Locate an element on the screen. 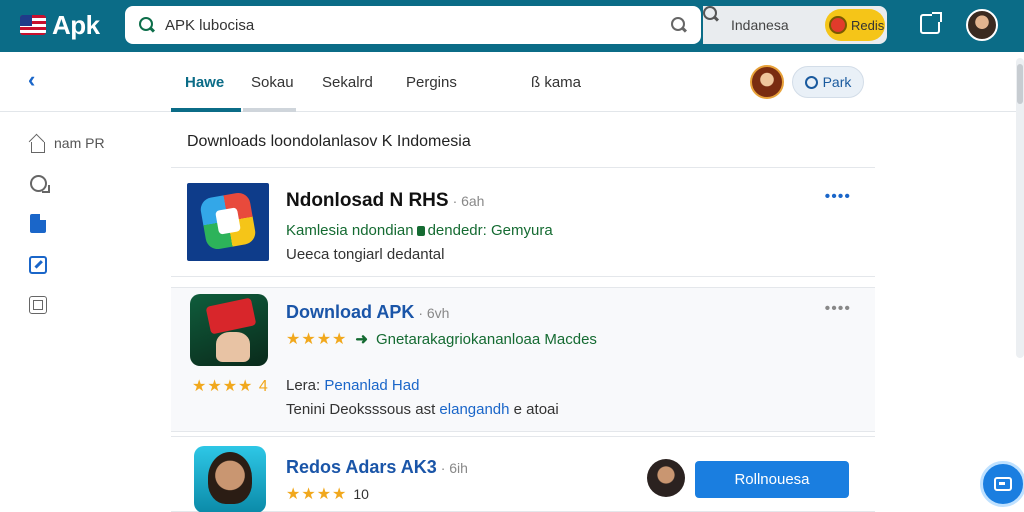 The height and width of the screenshot is (512, 1024). page-title: Downloads loondolanlasov K Indomesia is located at coordinates (329, 141).